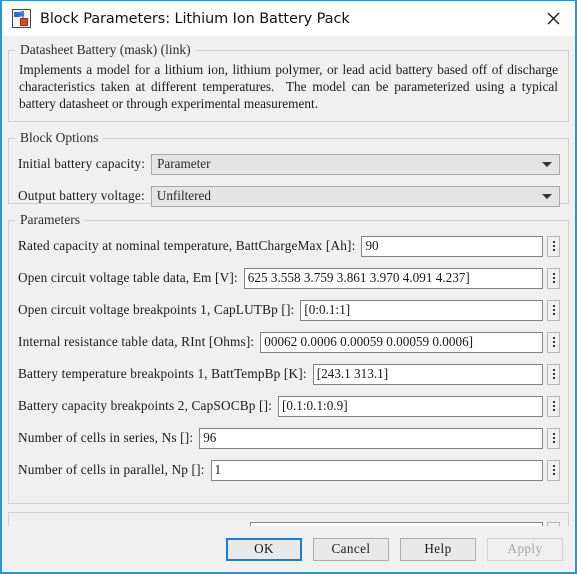 This screenshot has height=574, width=577. What do you see at coordinates (525, 549) in the screenshot?
I see `apply-button: Apply` at bounding box center [525, 549].